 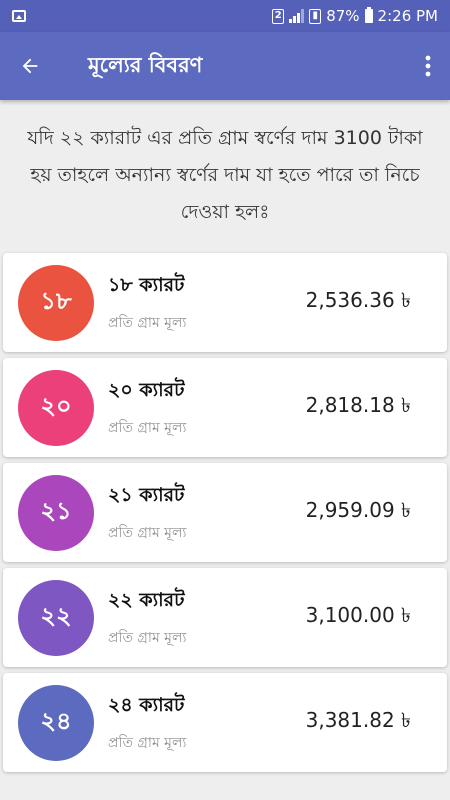 What do you see at coordinates (343, 16) in the screenshot?
I see `battery-percentage: 87%` at bounding box center [343, 16].